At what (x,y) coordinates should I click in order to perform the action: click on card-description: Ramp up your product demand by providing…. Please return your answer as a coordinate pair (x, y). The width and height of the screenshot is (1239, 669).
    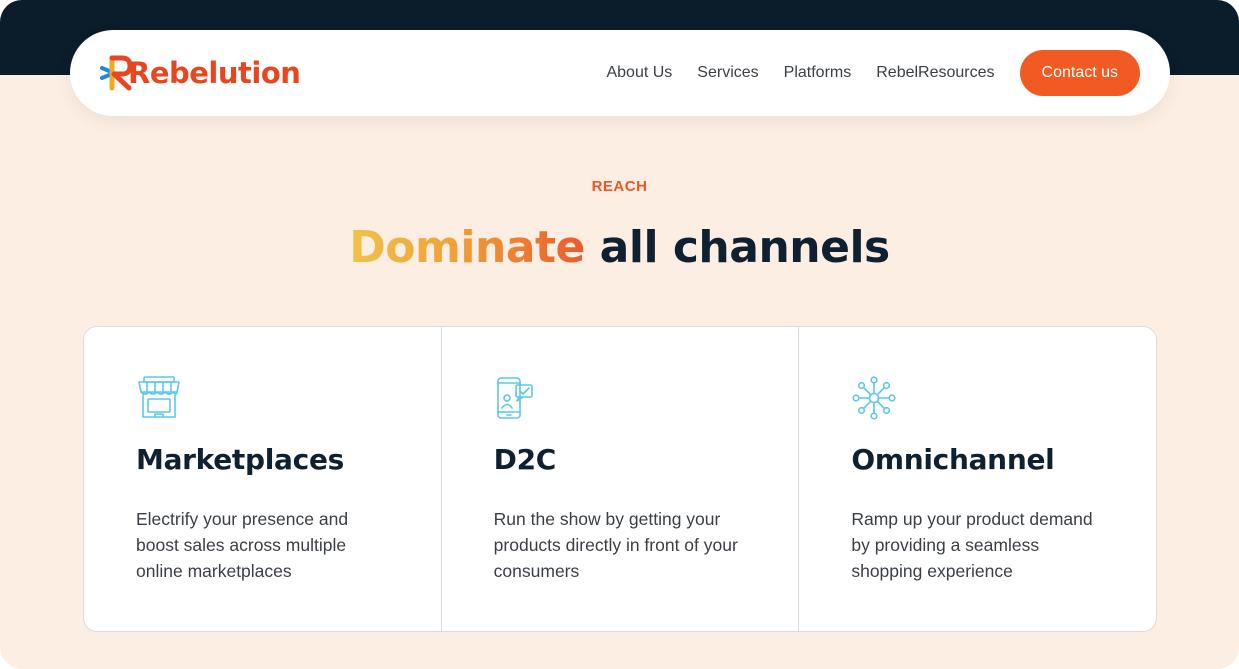
    Looking at the image, I should click on (972, 545).